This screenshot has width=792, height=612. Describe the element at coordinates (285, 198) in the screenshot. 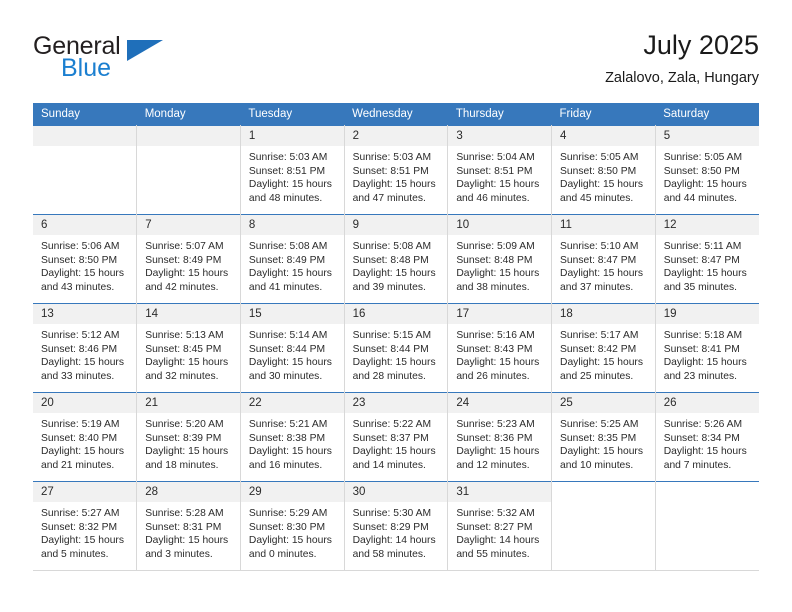

I see `info-line-daylight2: and 48 minutes.` at that location.